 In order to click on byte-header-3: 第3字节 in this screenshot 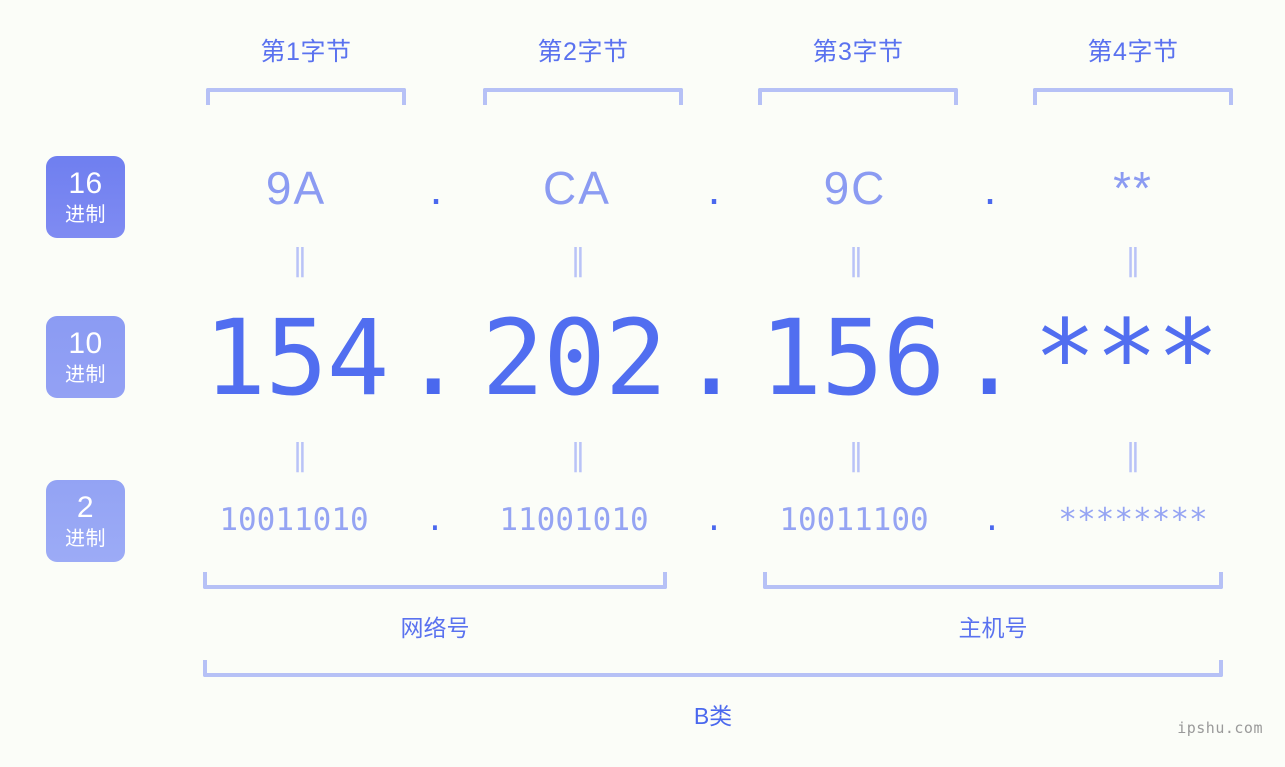, I will do `click(858, 52)`.